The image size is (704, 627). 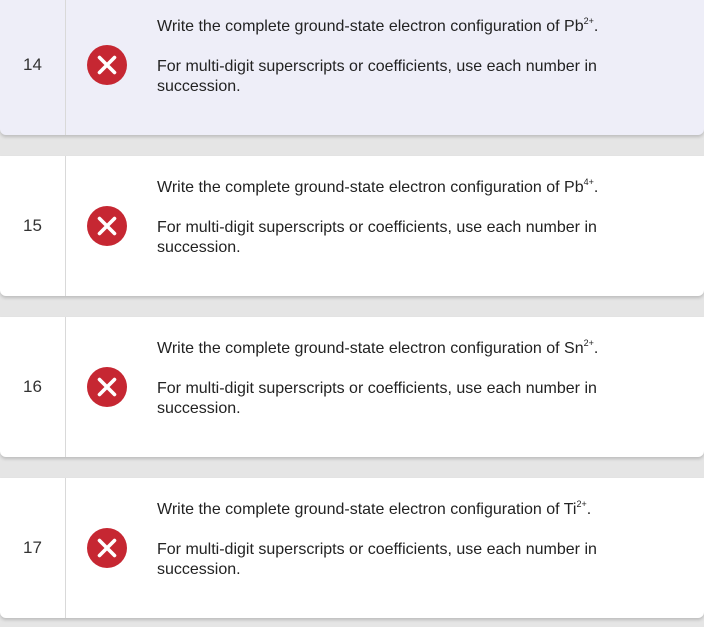 What do you see at coordinates (588, 182) in the screenshot?
I see `ion-charge: 4+` at bounding box center [588, 182].